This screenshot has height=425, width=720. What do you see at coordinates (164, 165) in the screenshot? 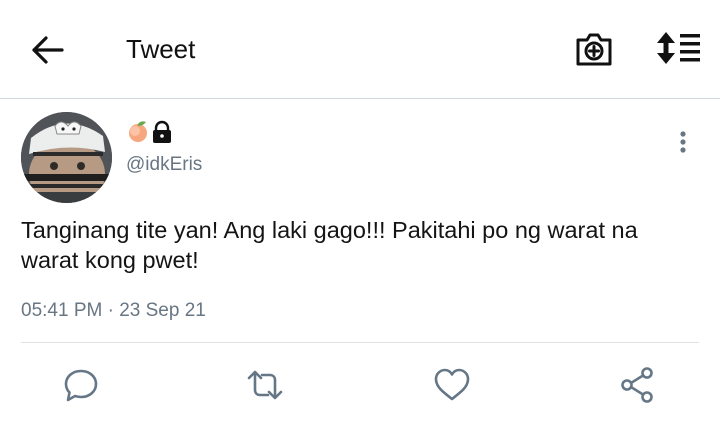
I see `user-handle: @idkEris` at bounding box center [164, 165].